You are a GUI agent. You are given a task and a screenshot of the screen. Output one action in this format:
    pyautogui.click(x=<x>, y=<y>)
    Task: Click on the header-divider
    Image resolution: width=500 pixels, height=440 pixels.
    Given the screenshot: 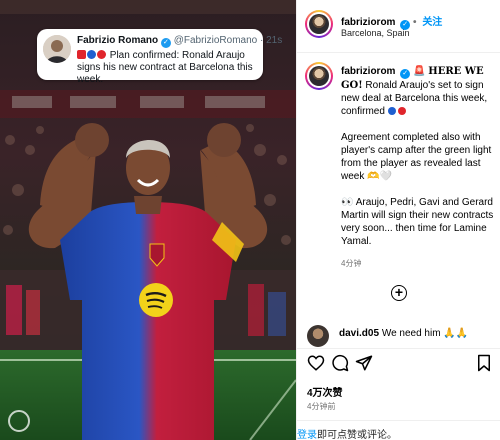 What is the action you would take?
    pyautogui.click(x=398, y=52)
    